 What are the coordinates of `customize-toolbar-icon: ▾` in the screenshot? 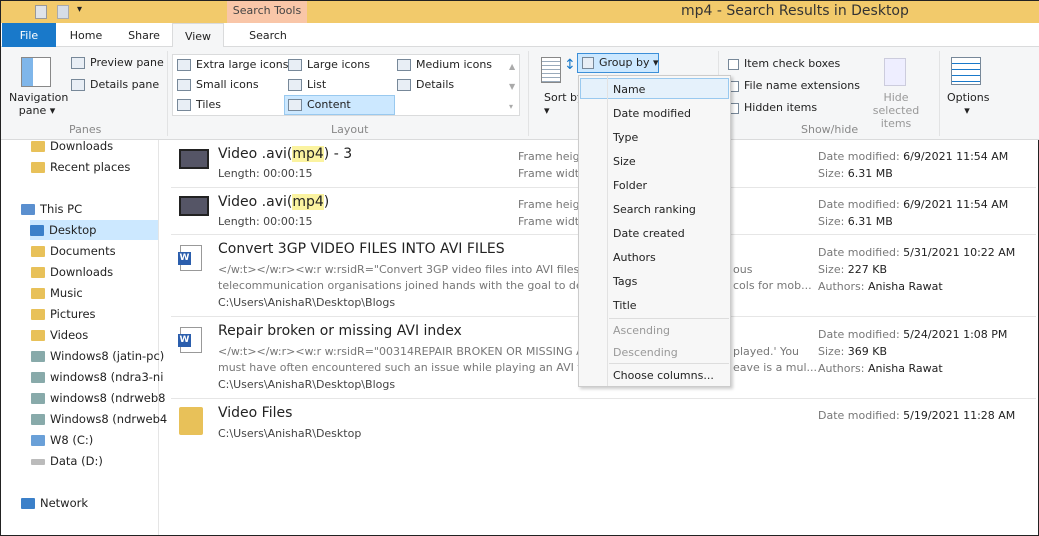 It's located at (79, 9).